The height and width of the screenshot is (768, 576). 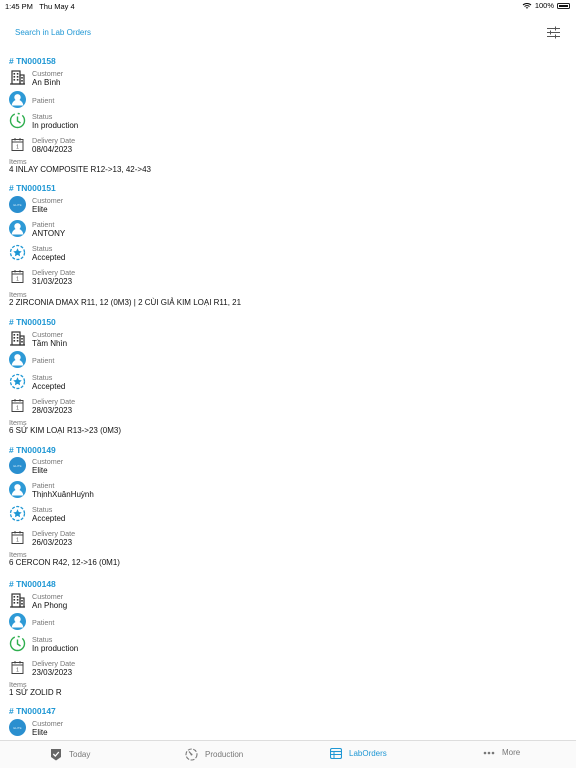 What do you see at coordinates (65, 430) in the screenshot?
I see `items-value: 6 SỨ KIM LOẠI R13->23 (0M3)` at bounding box center [65, 430].